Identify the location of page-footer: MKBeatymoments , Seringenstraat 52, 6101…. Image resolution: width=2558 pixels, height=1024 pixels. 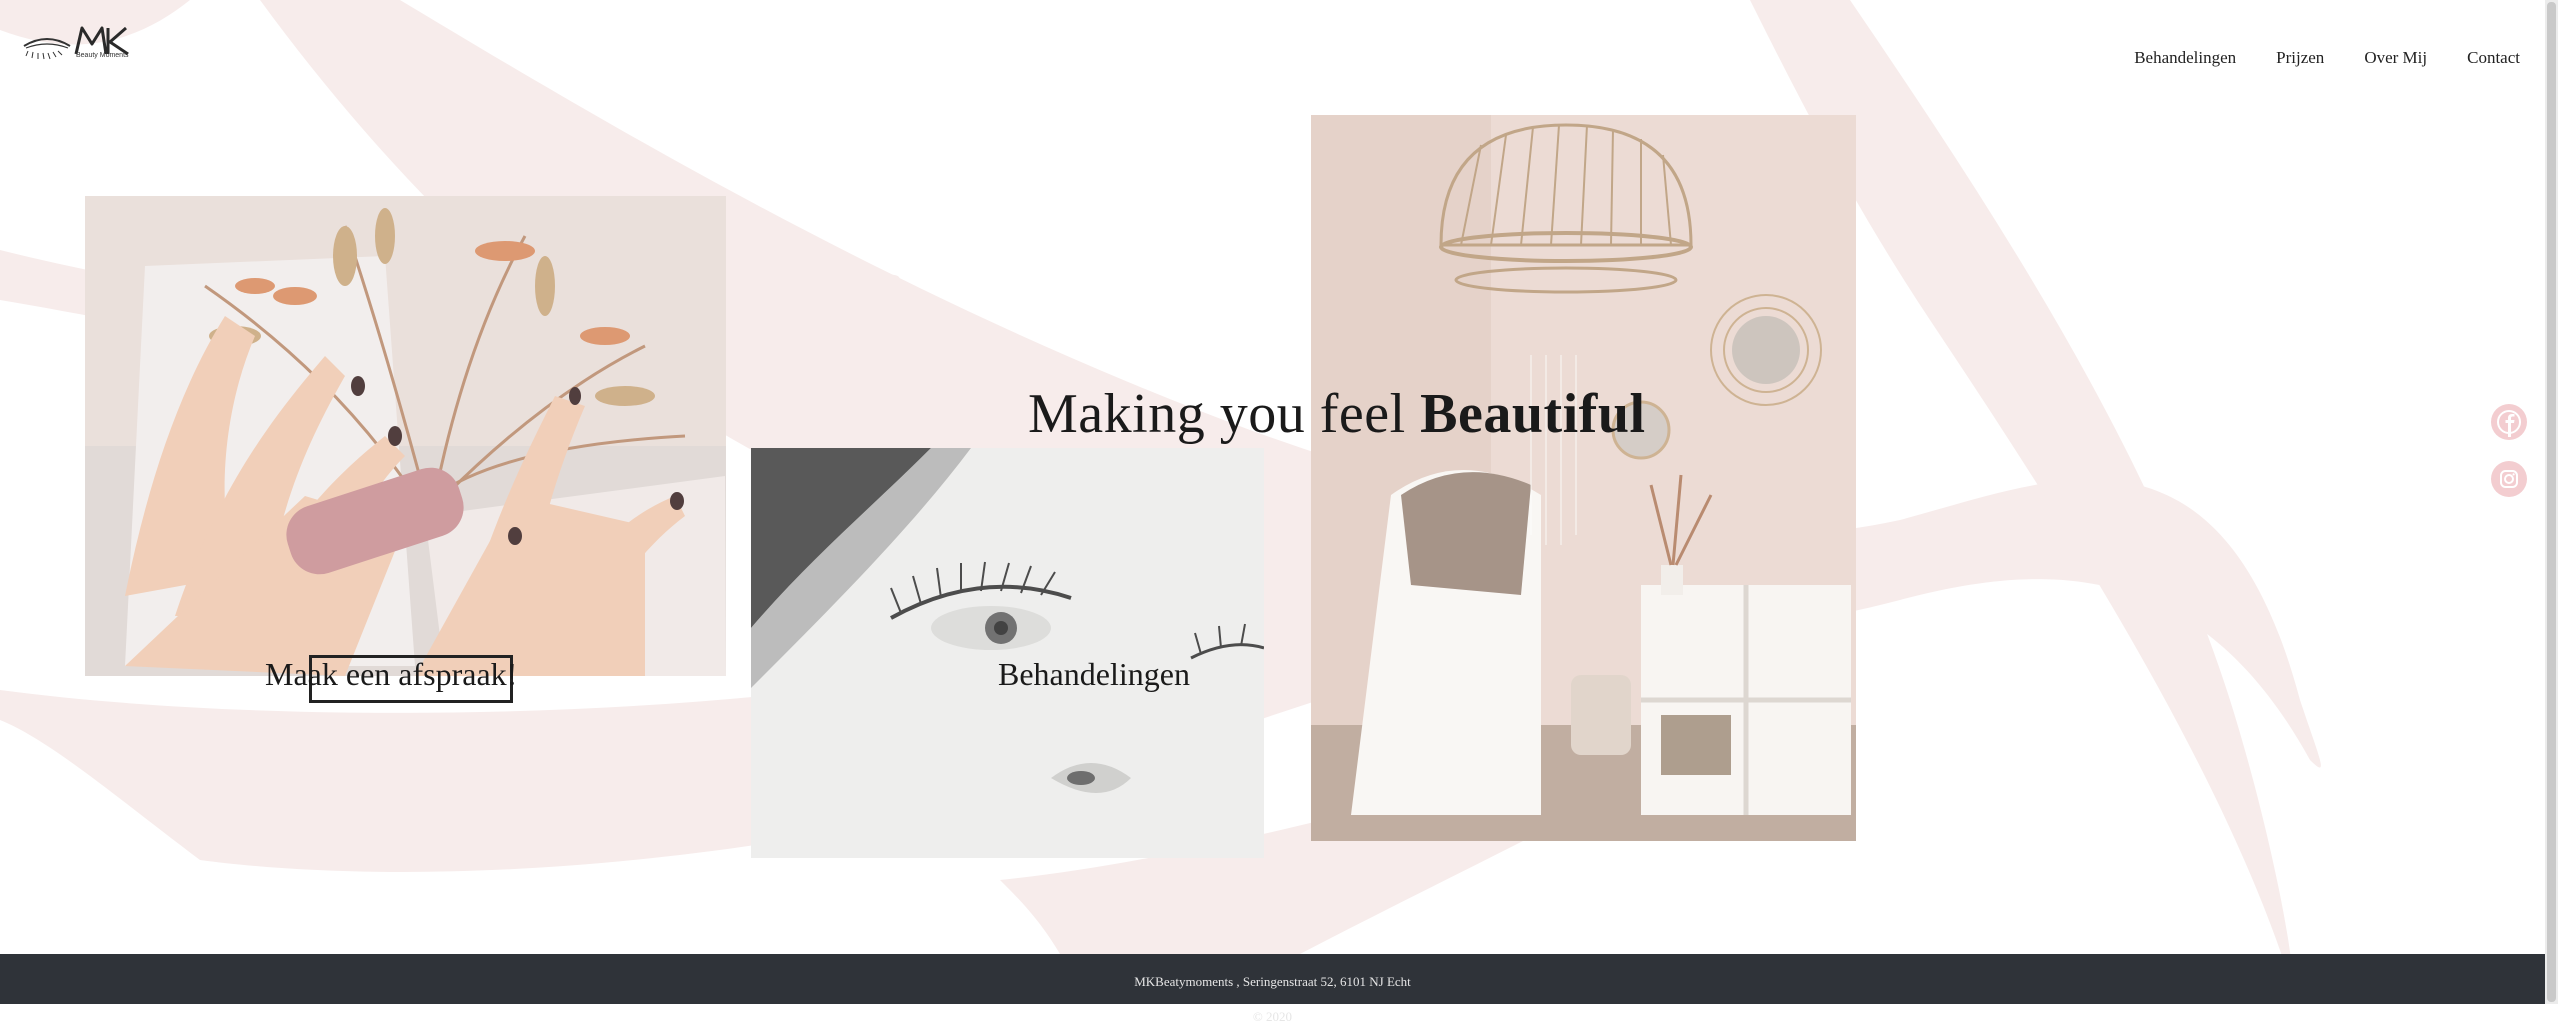
(1272, 989).